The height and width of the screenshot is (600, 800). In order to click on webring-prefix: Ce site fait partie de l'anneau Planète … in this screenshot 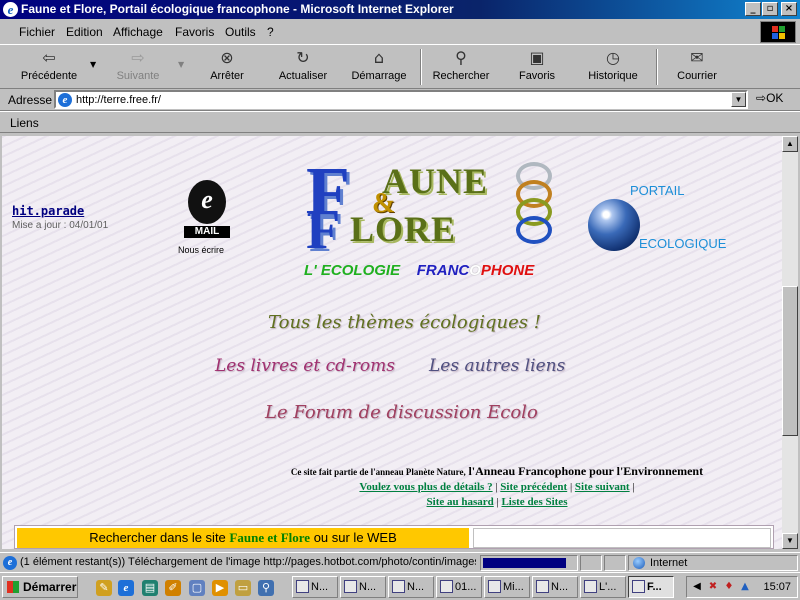, I will do `click(378, 472)`.